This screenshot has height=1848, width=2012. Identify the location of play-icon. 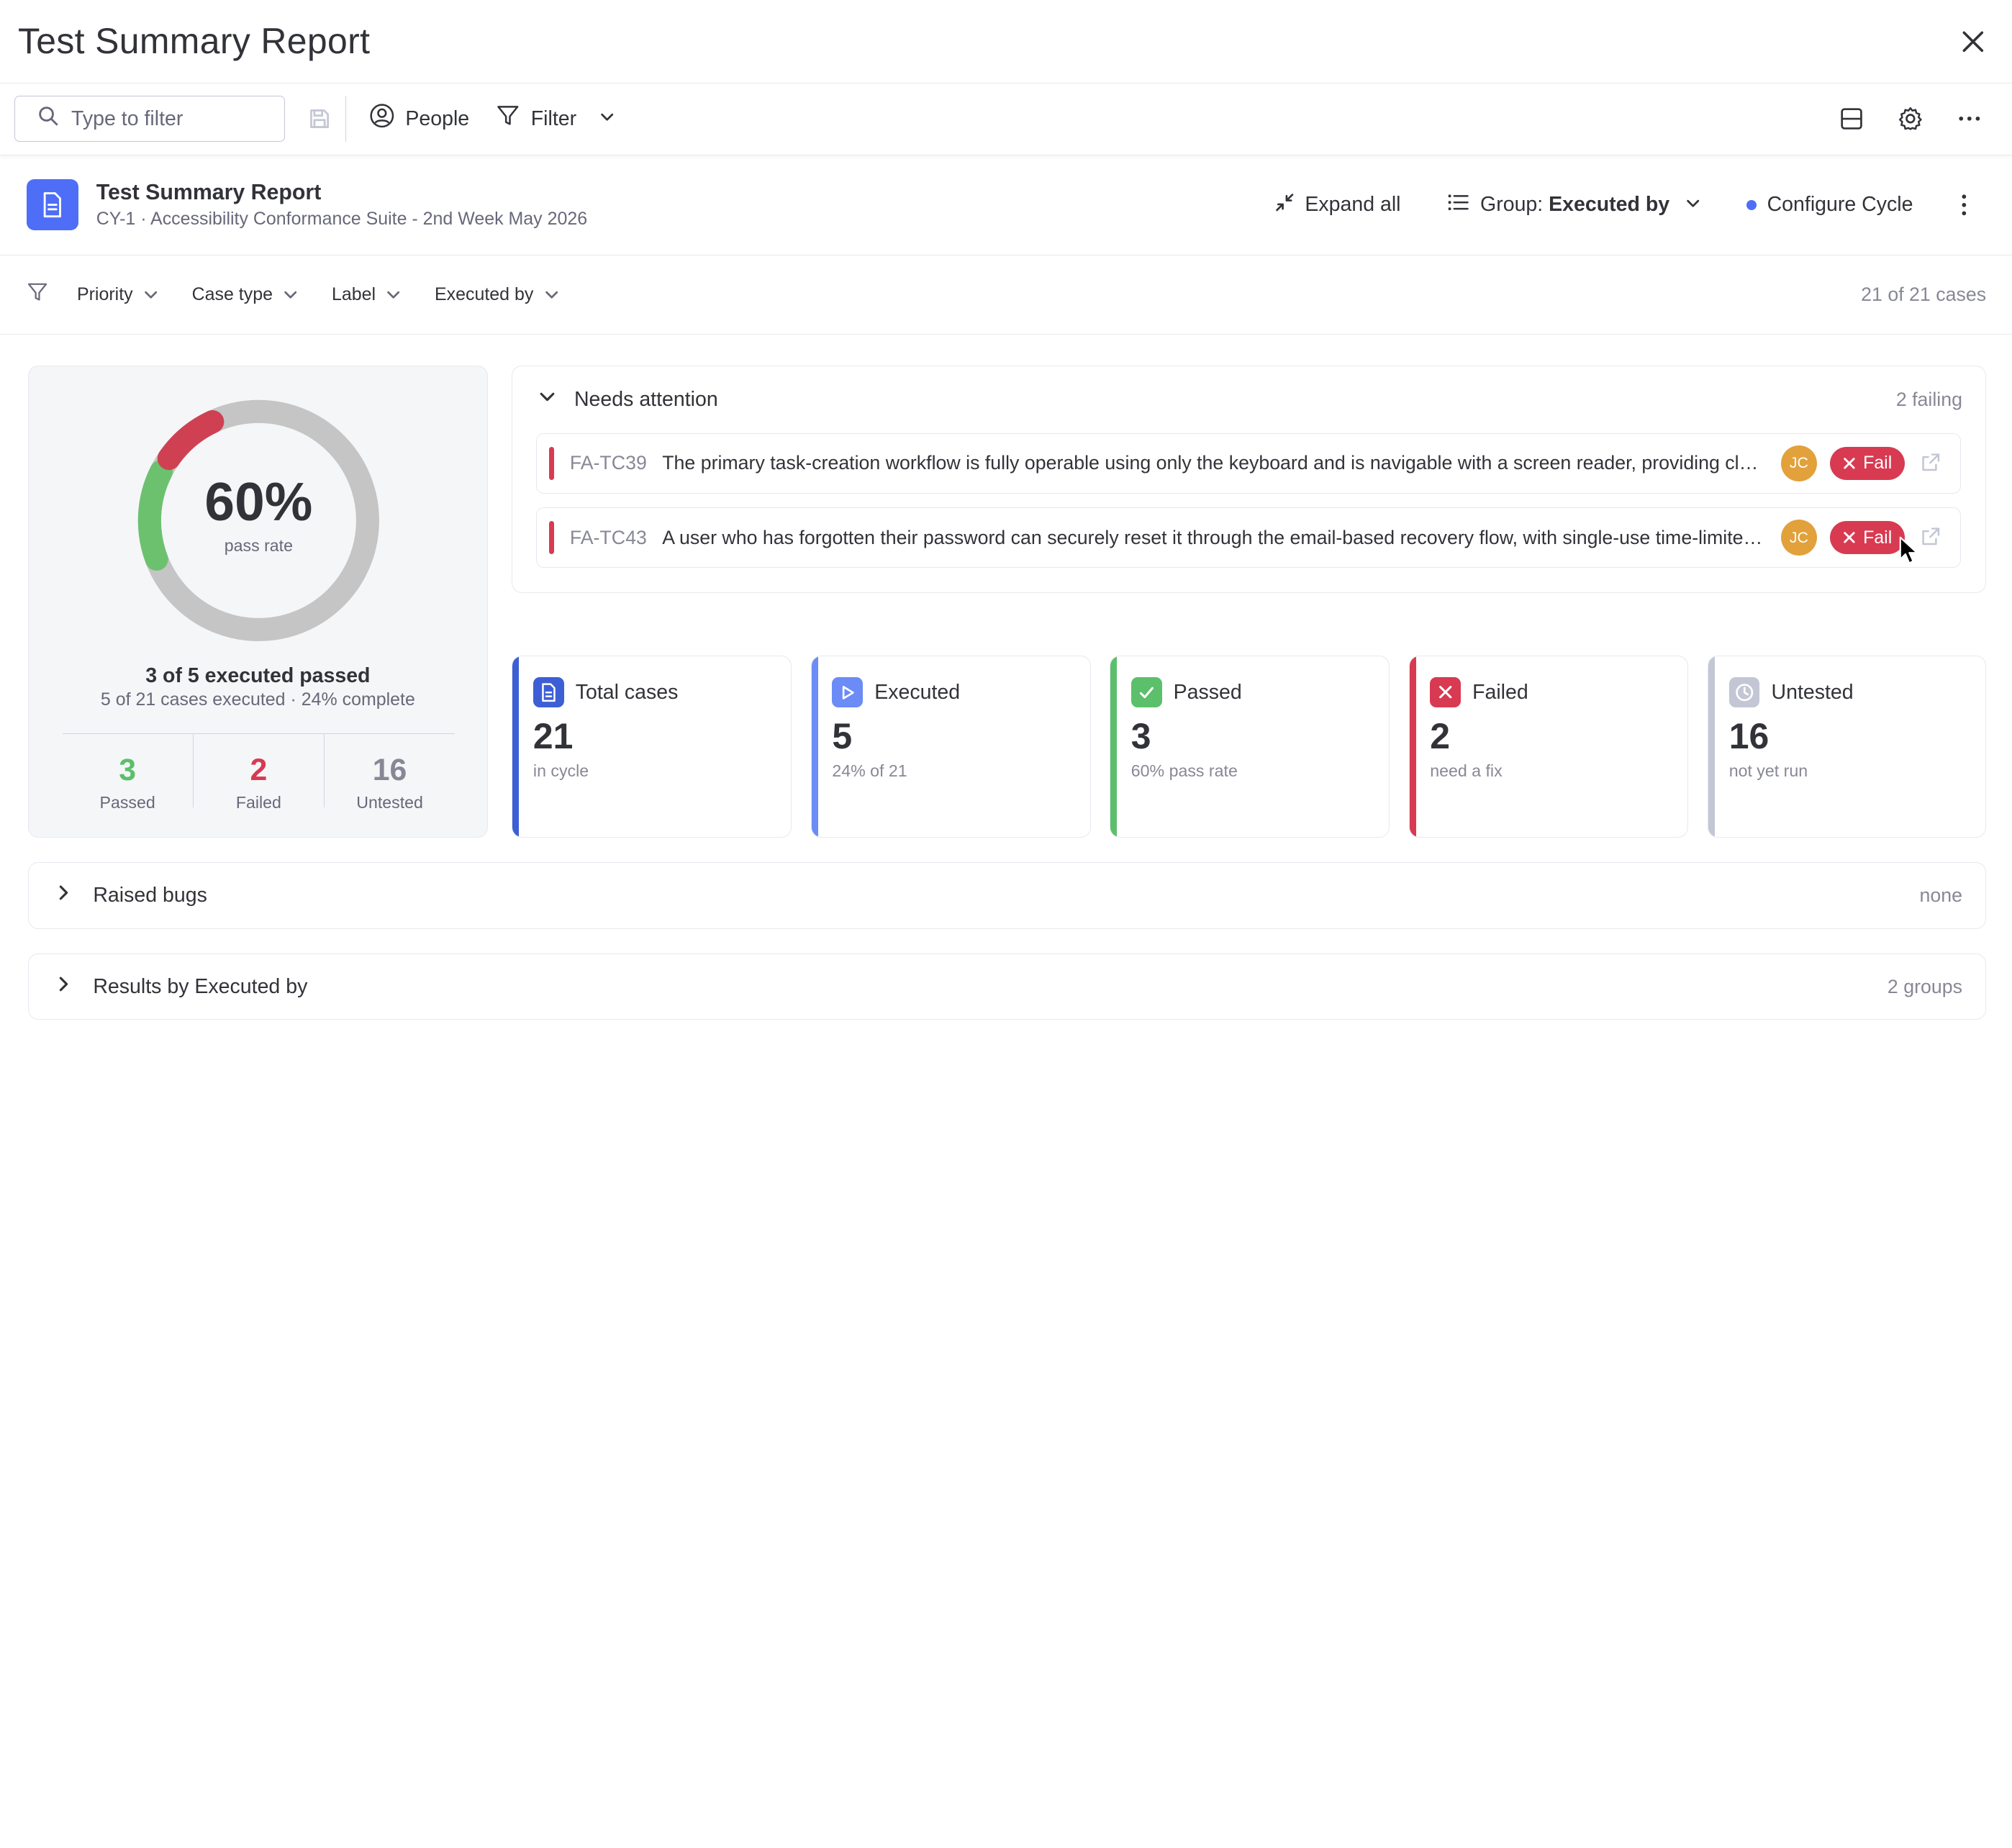
(848, 692).